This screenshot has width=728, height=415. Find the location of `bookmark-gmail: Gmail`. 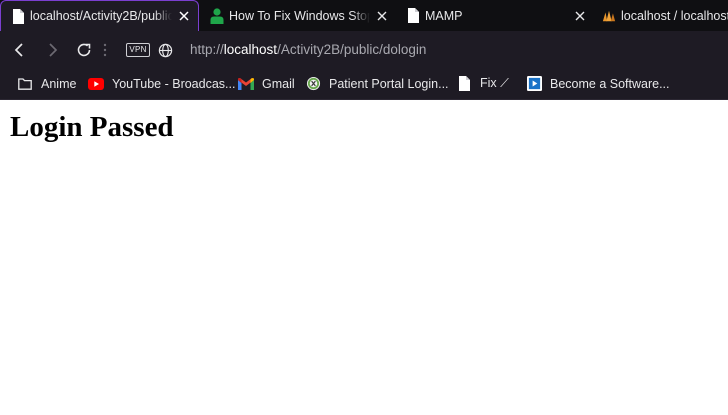

bookmark-gmail: Gmail is located at coordinates (266, 83).